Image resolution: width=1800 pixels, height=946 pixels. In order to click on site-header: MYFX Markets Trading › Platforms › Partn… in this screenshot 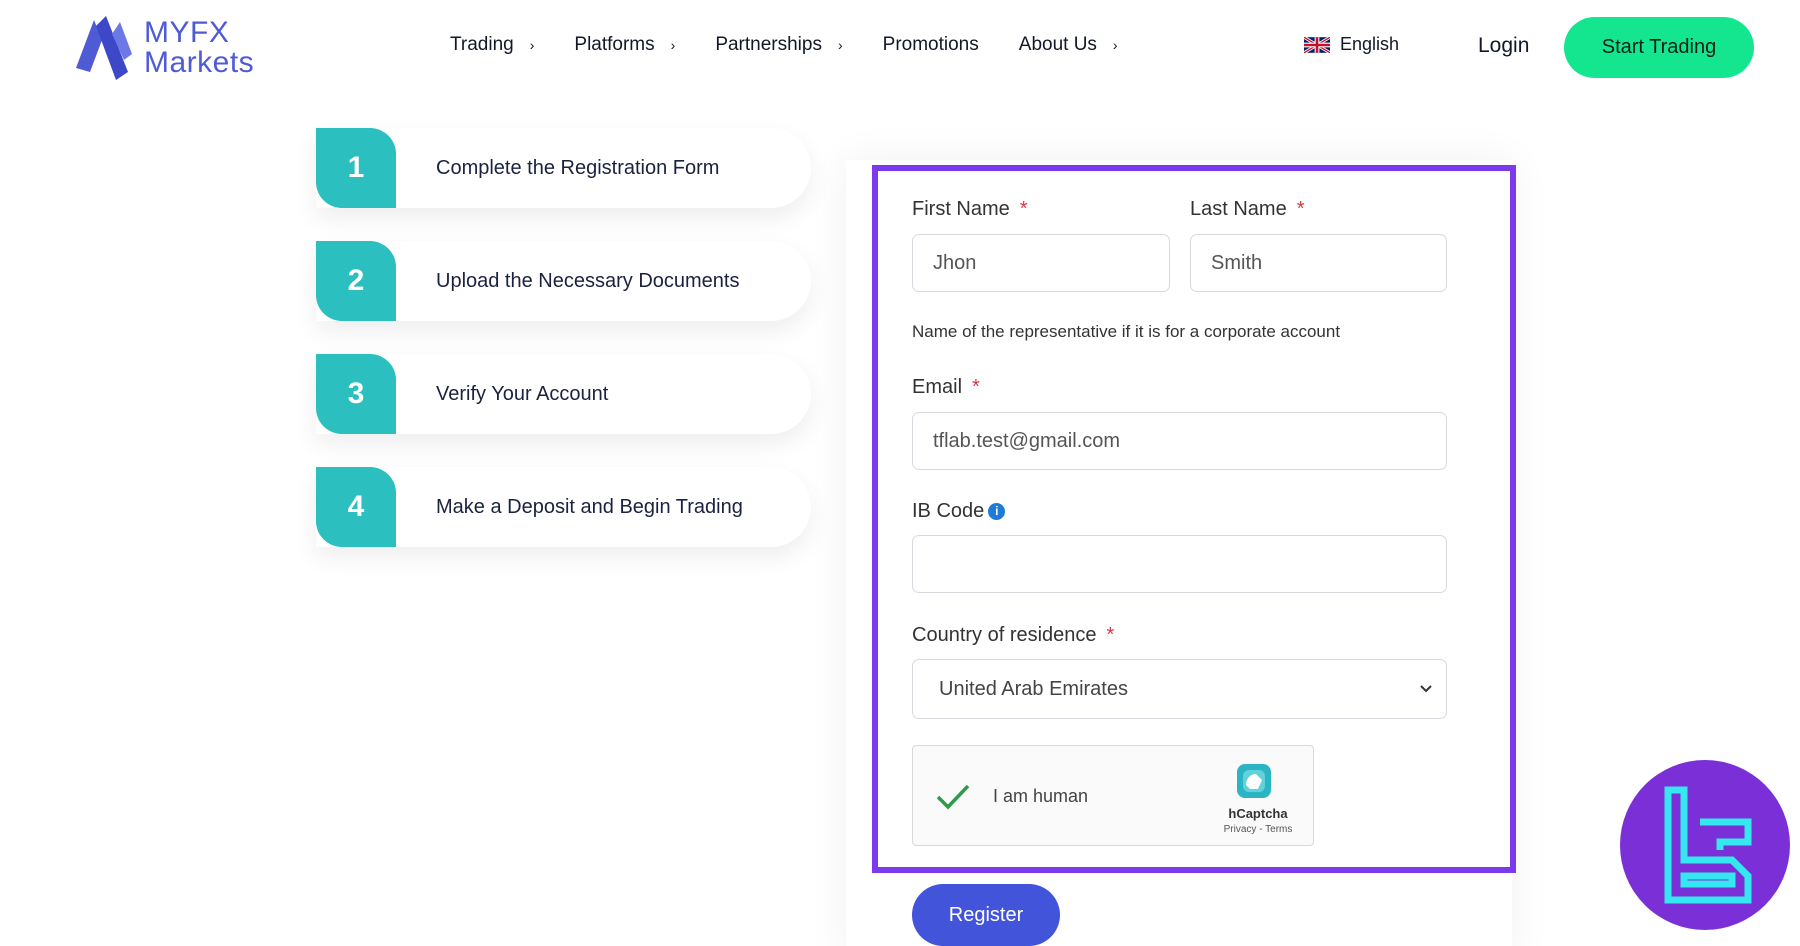, I will do `click(900, 48)`.